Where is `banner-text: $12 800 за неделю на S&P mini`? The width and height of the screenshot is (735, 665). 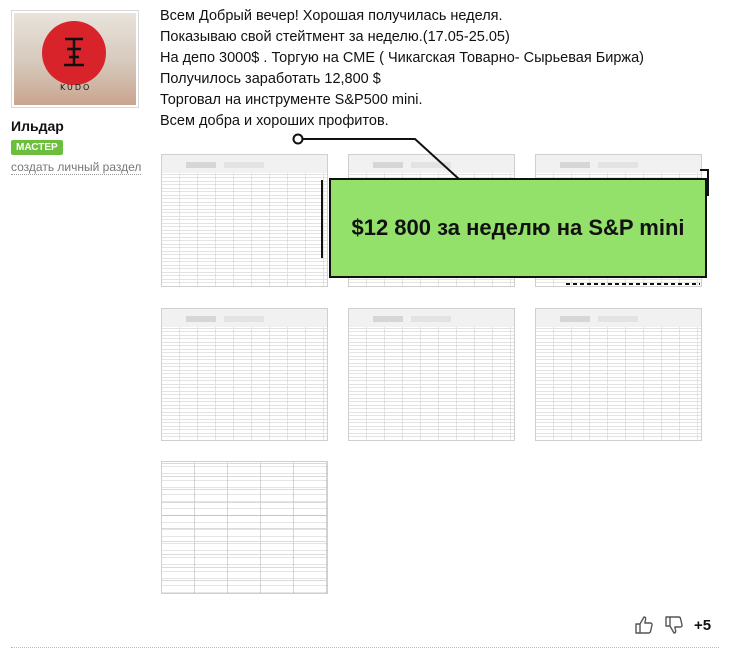
banner-text: $12 800 за неделю на S&P mini is located at coordinates (518, 227).